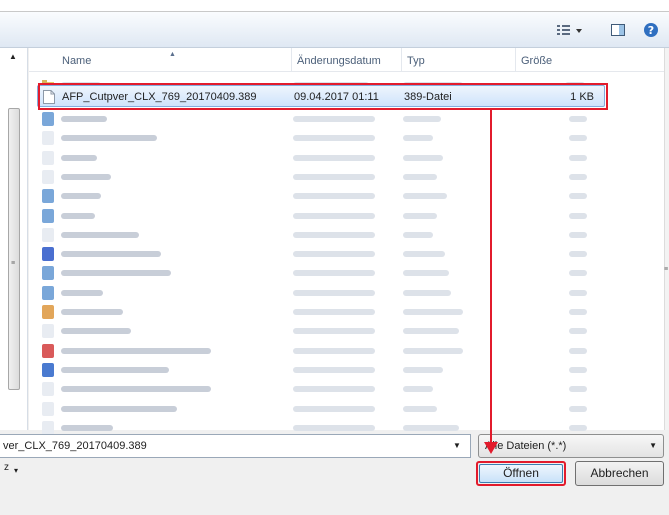 Image resolution: width=669 pixels, height=515 pixels. What do you see at coordinates (666, 239) in the screenshot?
I see `file-list-scrollbar` at bounding box center [666, 239].